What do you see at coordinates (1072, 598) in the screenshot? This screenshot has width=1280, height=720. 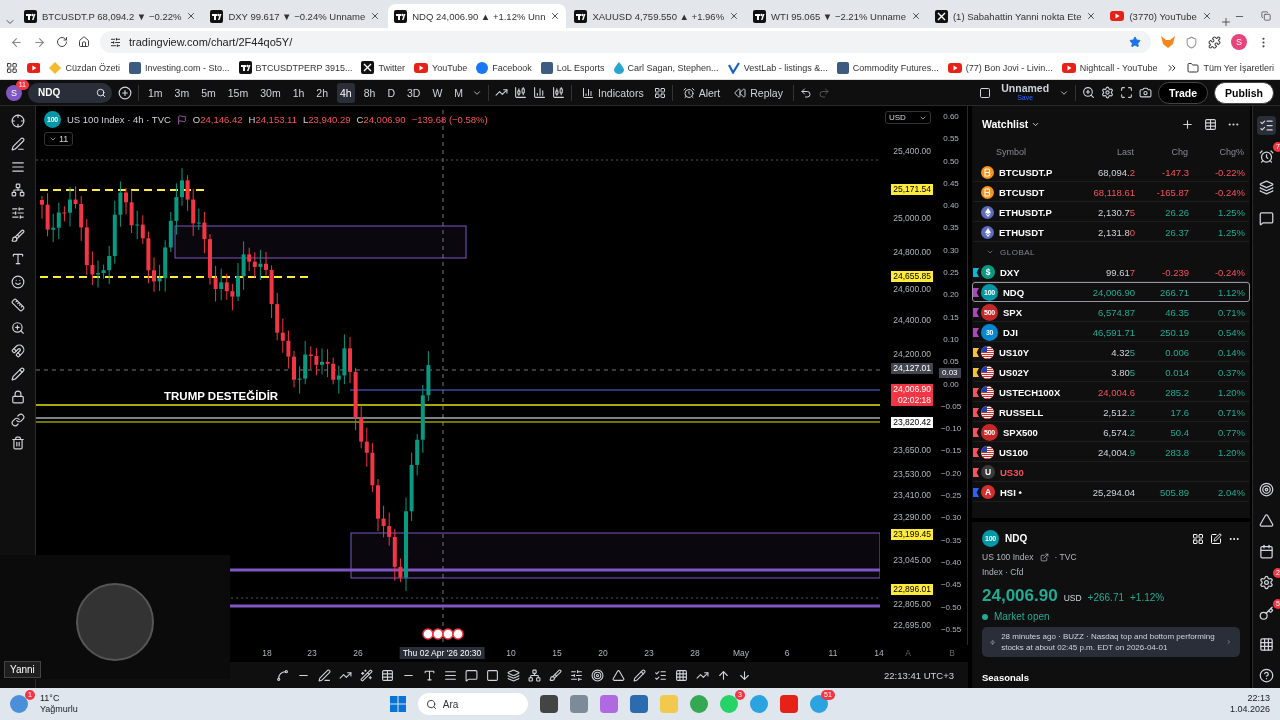 I see `currency-label: USD` at bounding box center [1072, 598].